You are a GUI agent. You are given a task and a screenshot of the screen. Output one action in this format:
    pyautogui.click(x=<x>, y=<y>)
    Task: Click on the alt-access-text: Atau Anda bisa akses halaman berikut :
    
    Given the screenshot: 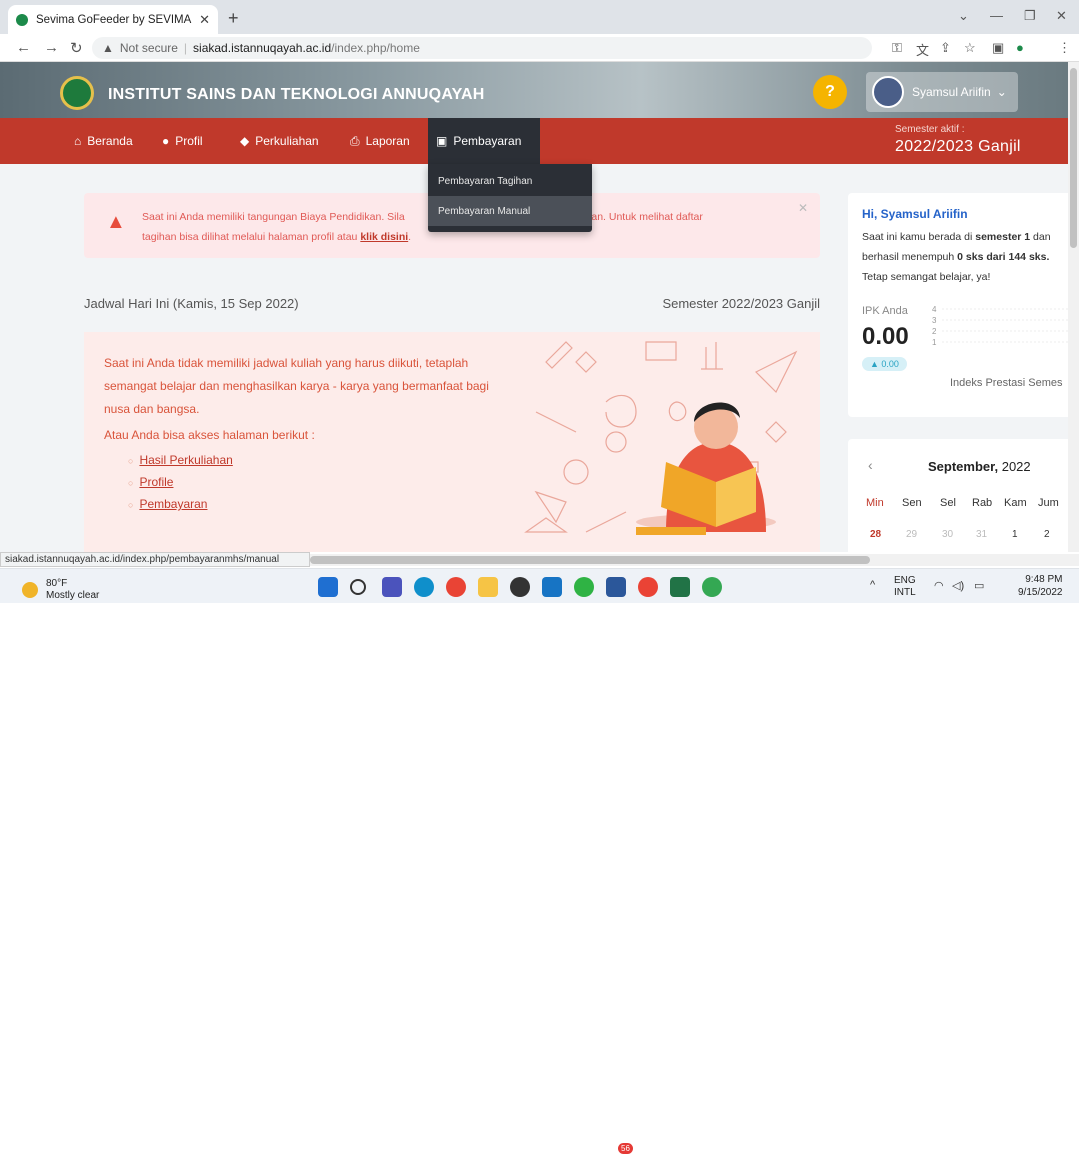 What is the action you would take?
    pyautogui.click(x=209, y=435)
    